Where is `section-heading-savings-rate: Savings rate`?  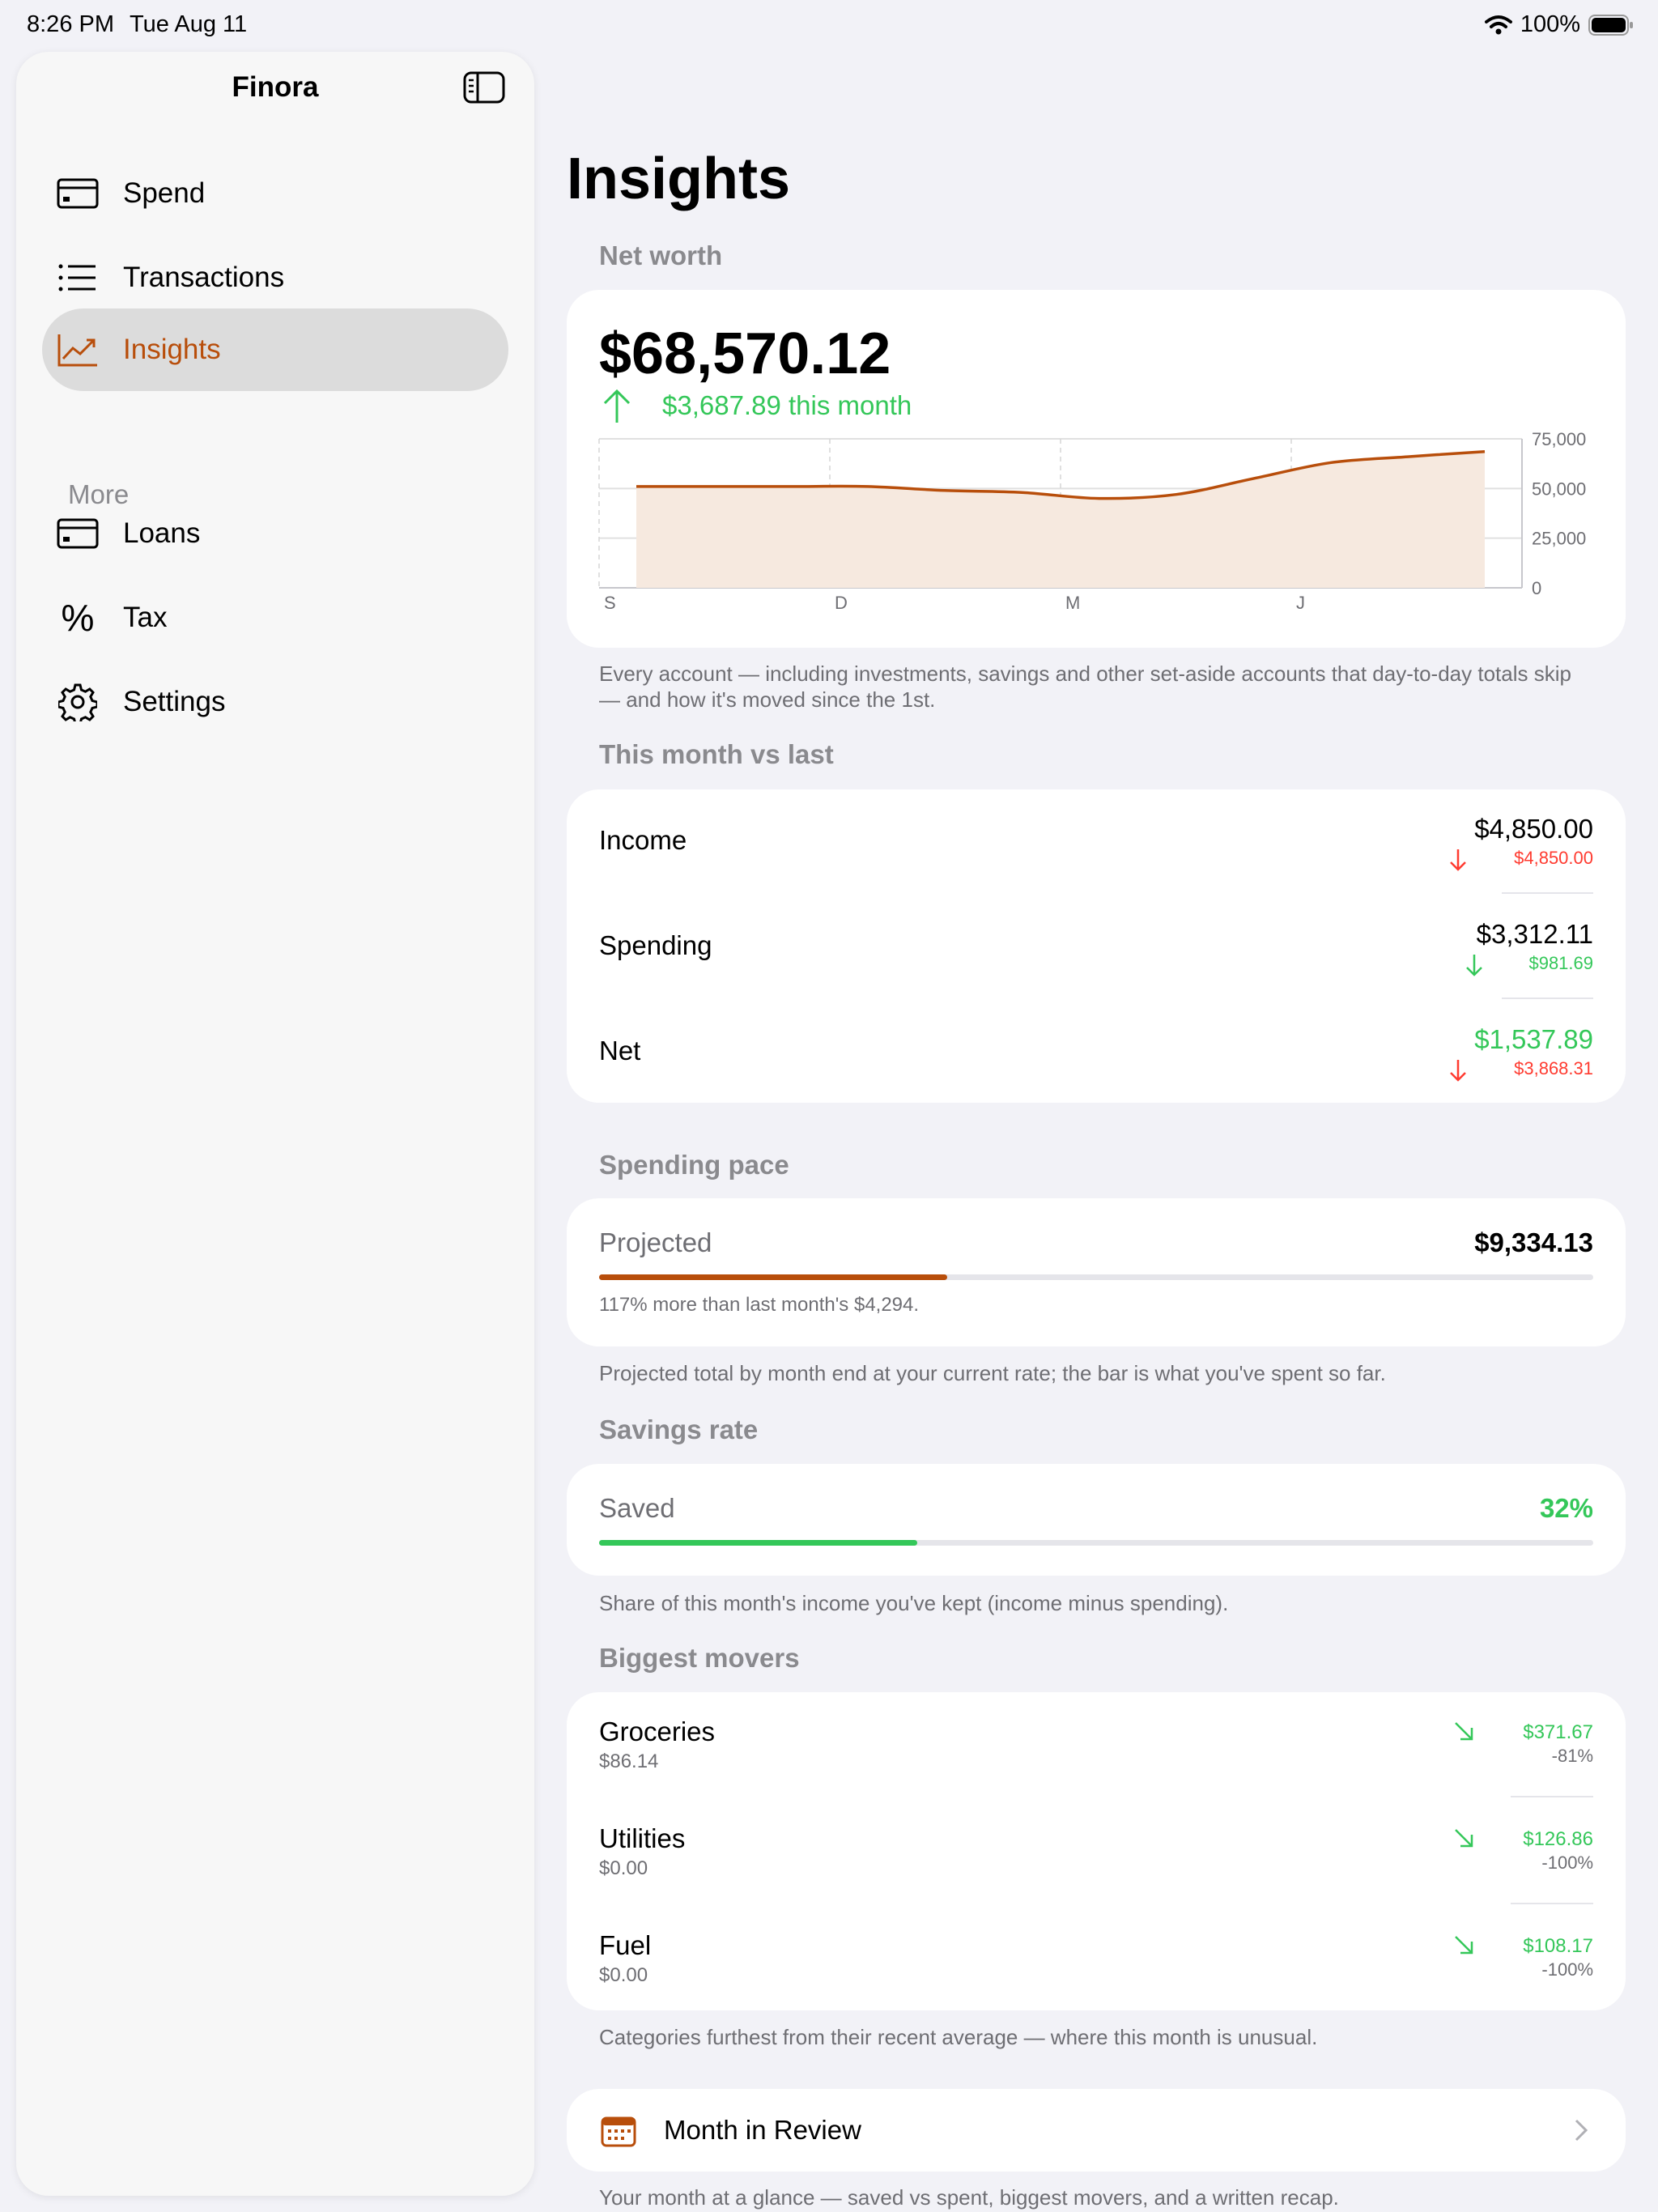
section-heading-savings-rate: Savings rate is located at coordinates (679, 1429).